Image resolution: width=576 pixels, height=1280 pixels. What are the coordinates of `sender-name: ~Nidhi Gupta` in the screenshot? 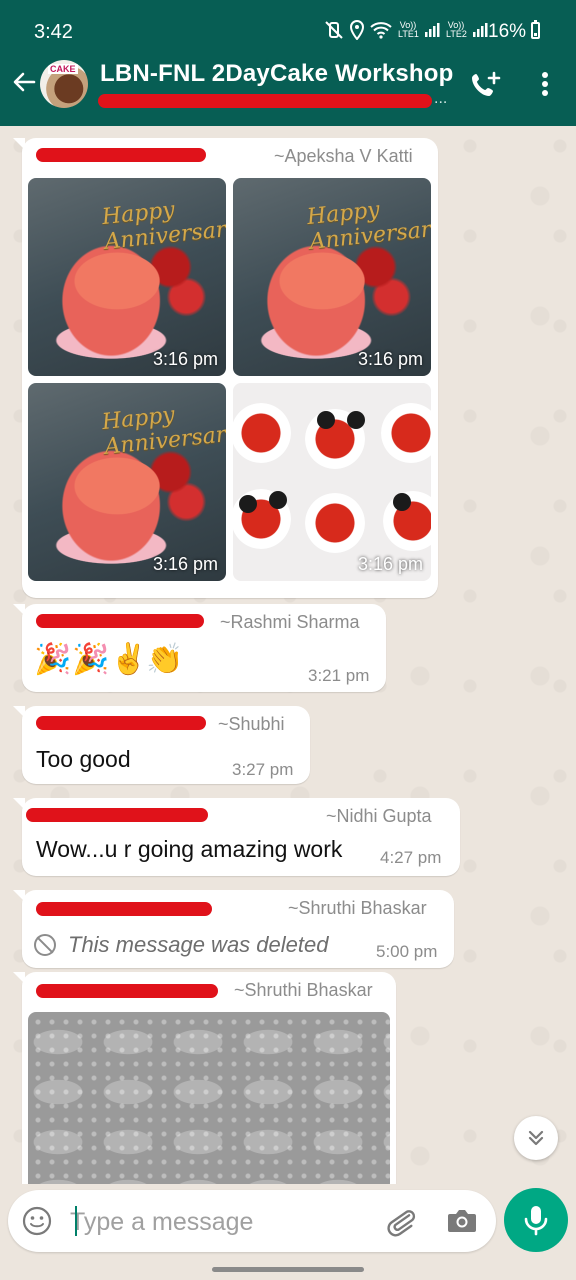 It's located at (379, 816).